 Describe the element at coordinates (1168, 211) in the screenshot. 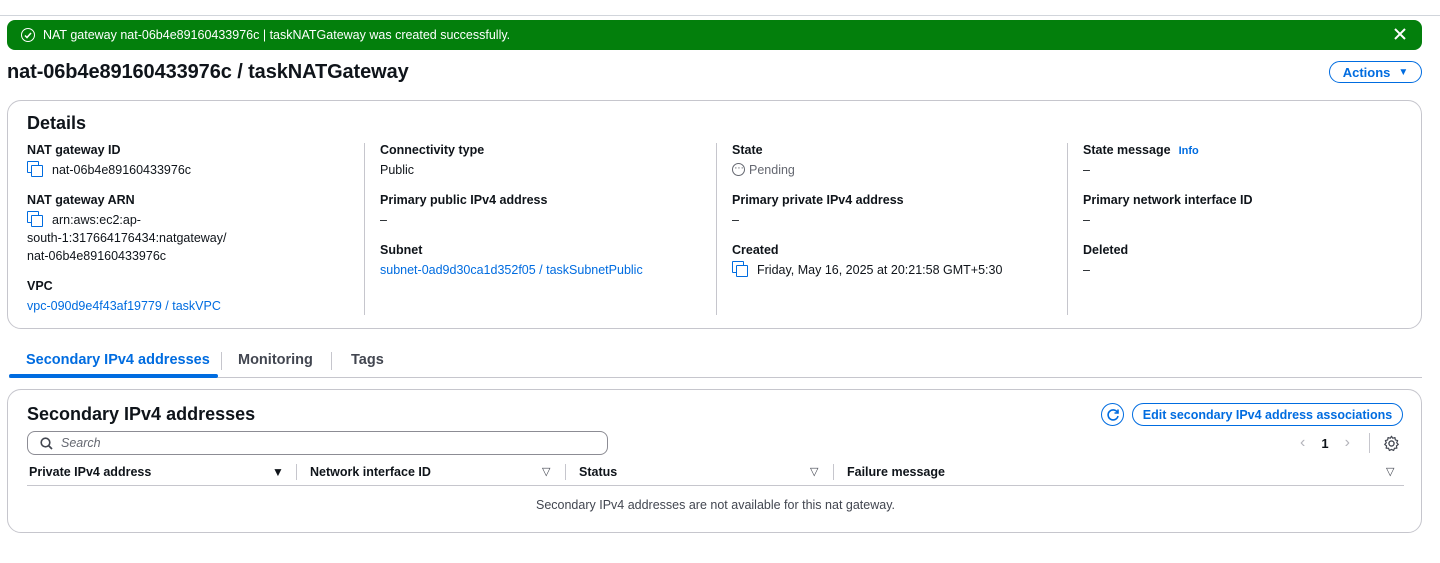

I see `primary-network-interface-field: Primary network interface ID –` at that location.